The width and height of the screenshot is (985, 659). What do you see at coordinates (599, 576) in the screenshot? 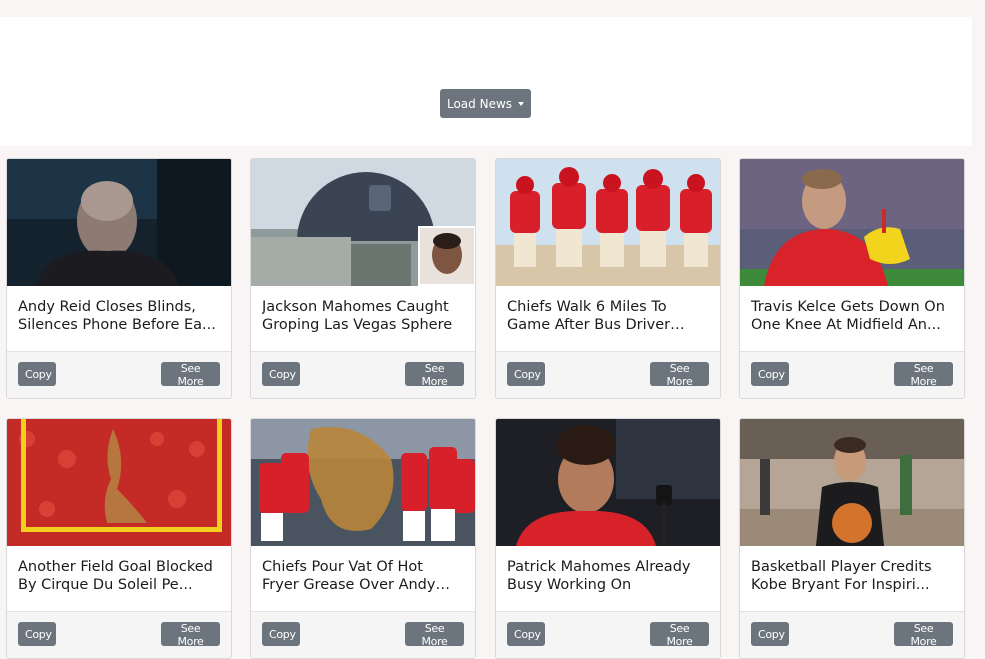
I see `news-title: Patrick Mahomes Already Busy Working On` at bounding box center [599, 576].